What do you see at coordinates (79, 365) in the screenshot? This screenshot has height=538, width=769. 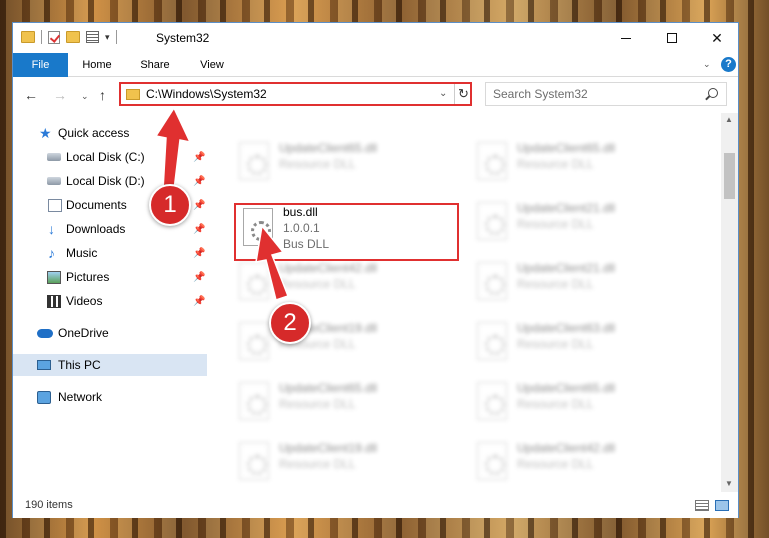 I see `sidebar-item-label: This PC` at bounding box center [79, 365].